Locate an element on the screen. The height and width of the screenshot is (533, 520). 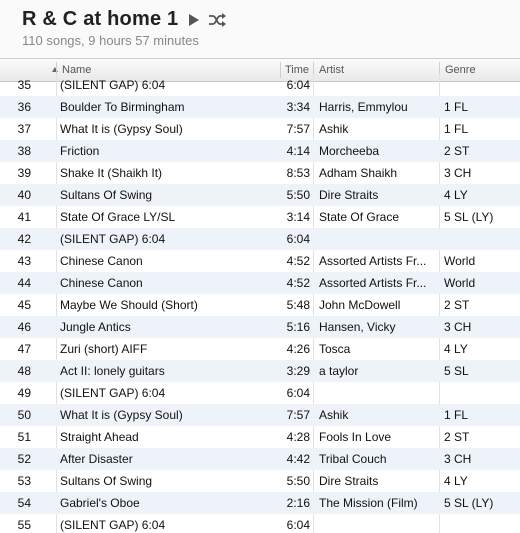
track-time: 8:53 is located at coordinates (298, 173).